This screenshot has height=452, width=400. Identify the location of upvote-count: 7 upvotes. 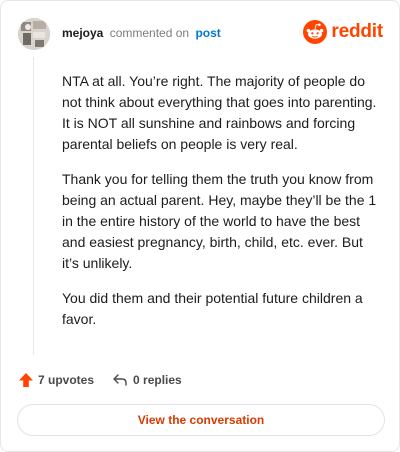
(66, 380).